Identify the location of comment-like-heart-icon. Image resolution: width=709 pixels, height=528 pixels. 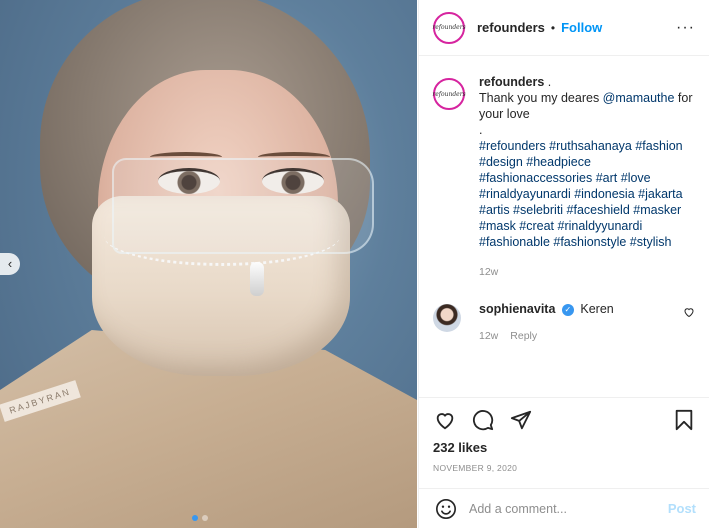
(689, 324).